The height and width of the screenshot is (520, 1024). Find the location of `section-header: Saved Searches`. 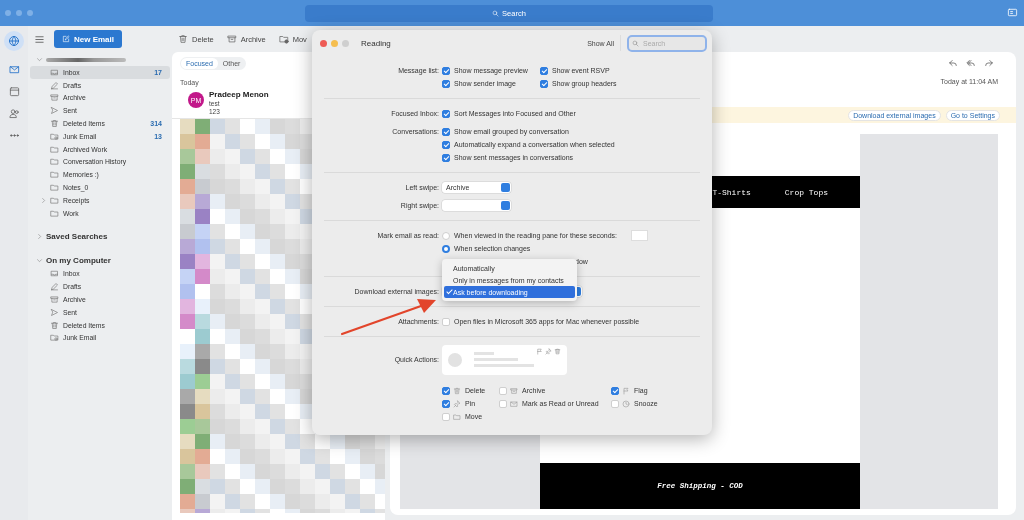

section-header: Saved Searches is located at coordinates (77, 236).